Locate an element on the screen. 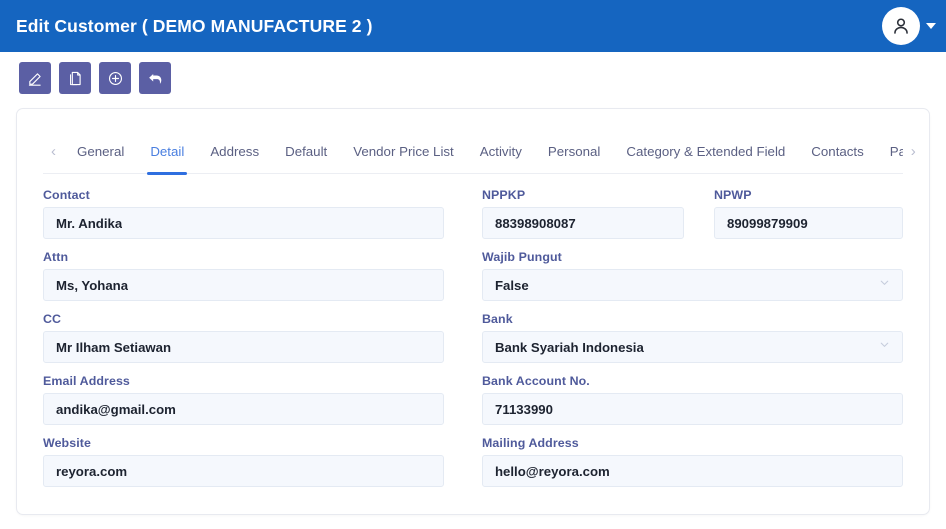  field-mailing-address: Mailing Address hello@reyora.com is located at coordinates (692, 461).